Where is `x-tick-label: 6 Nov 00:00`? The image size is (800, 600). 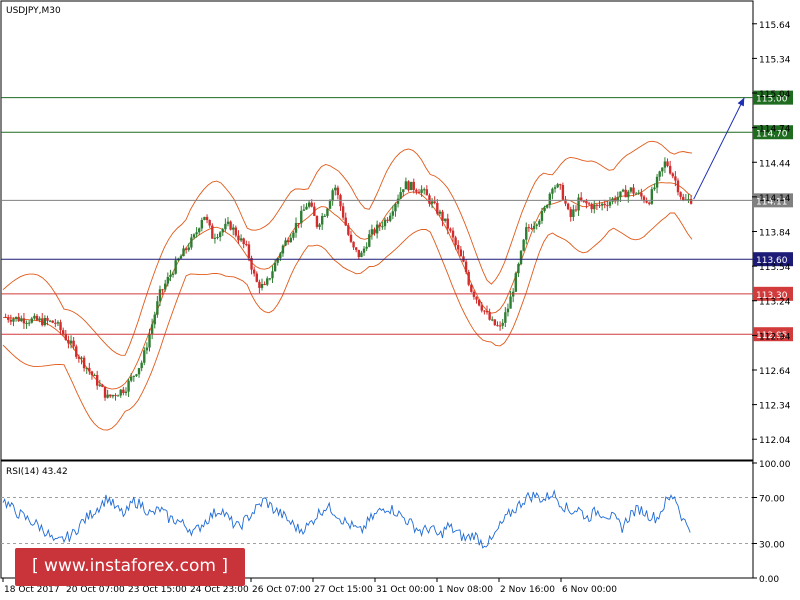 x-tick-label: 6 Nov 00:00 is located at coordinates (589, 590).